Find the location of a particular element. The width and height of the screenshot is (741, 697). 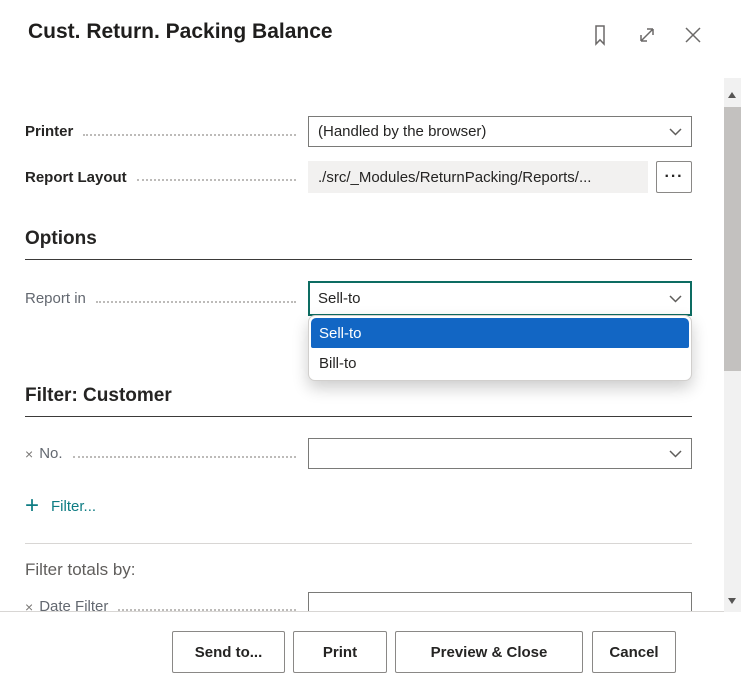

report-in-select: Sell-to is located at coordinates (500, 298).